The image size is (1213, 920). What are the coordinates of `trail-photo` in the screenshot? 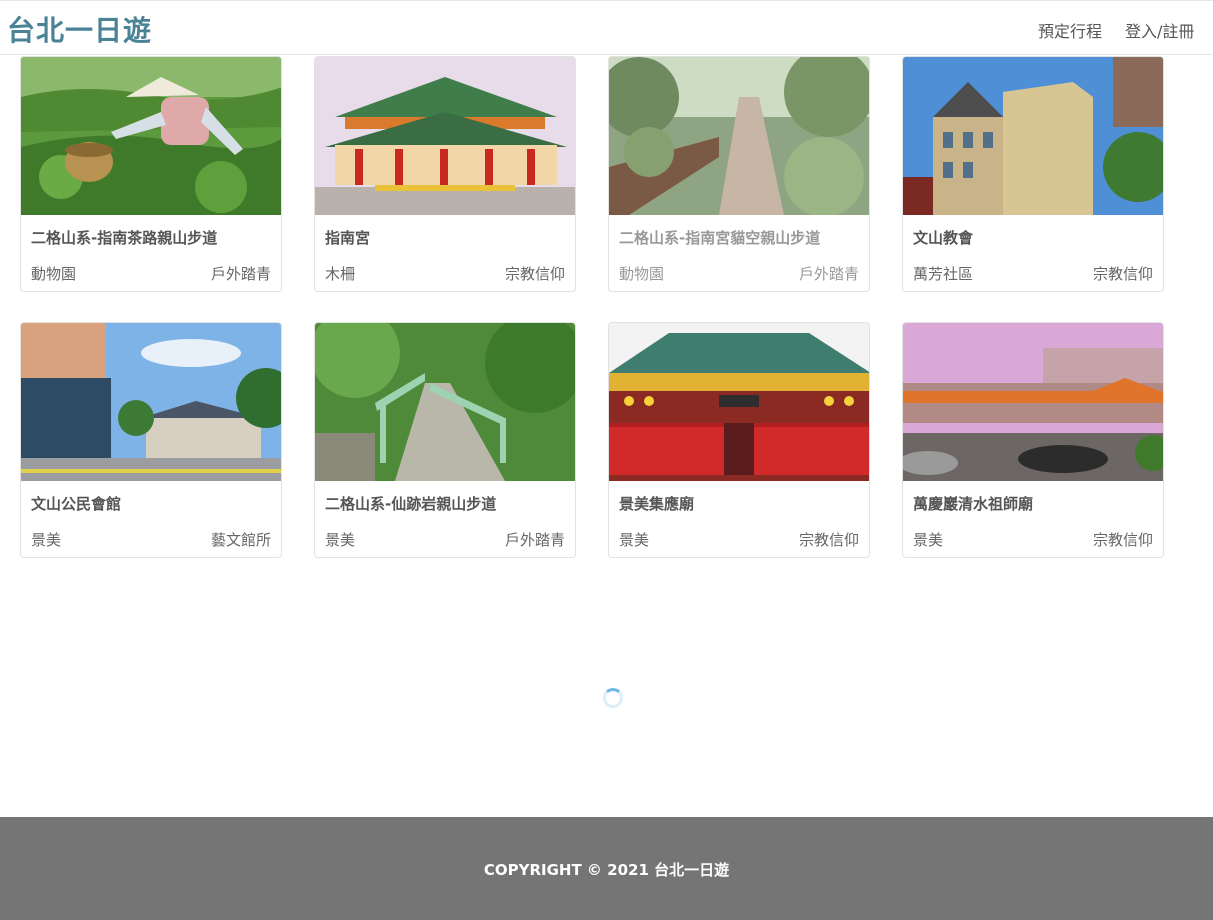 It's located at (739, 136).